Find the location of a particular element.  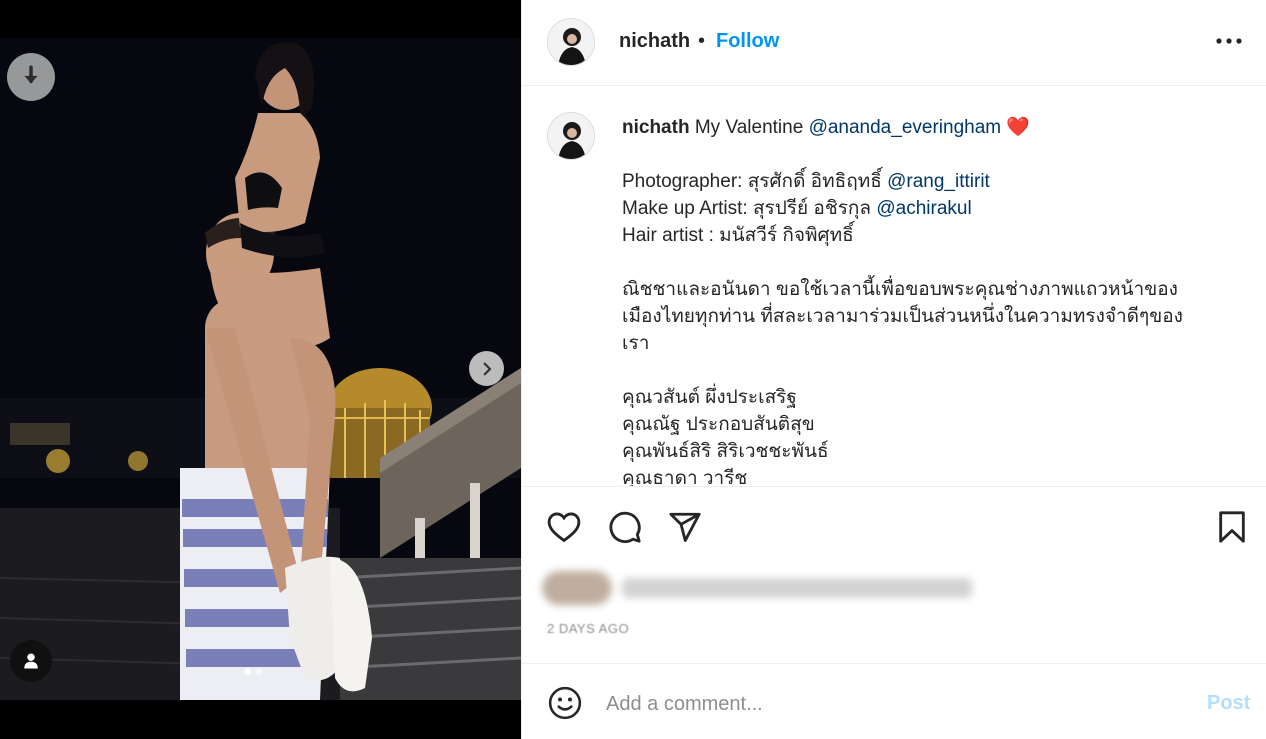

credit-text: Make up Artist: สุรปรีย์ อชิรกุล is located at coordinates (747, 208).